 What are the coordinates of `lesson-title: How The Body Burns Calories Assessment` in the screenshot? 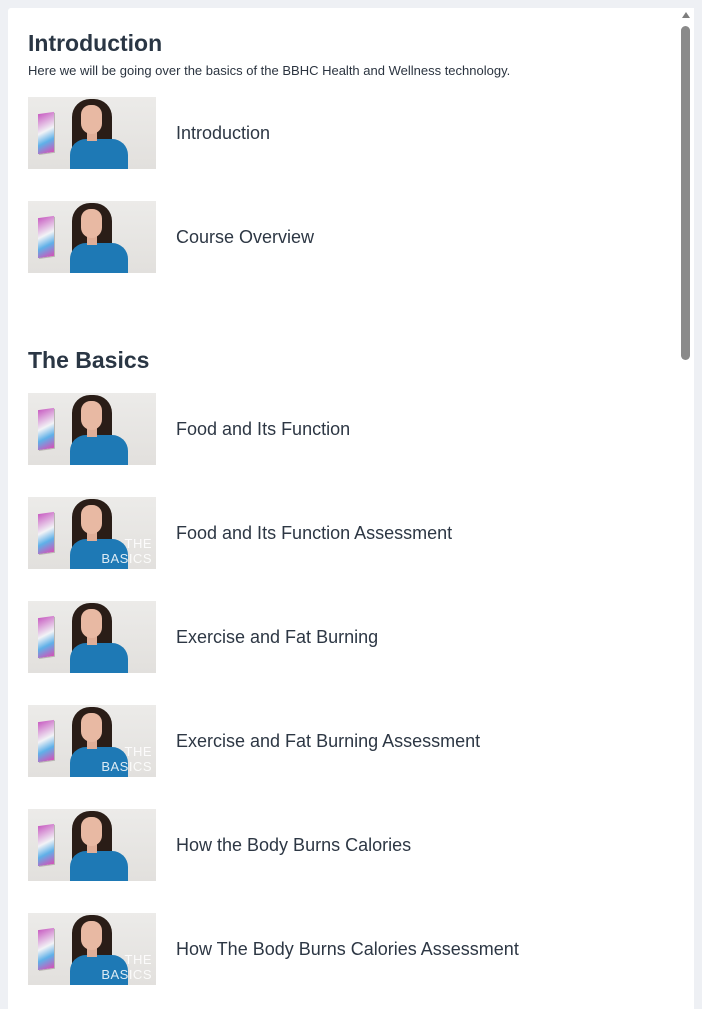 It's located at (347, 949).